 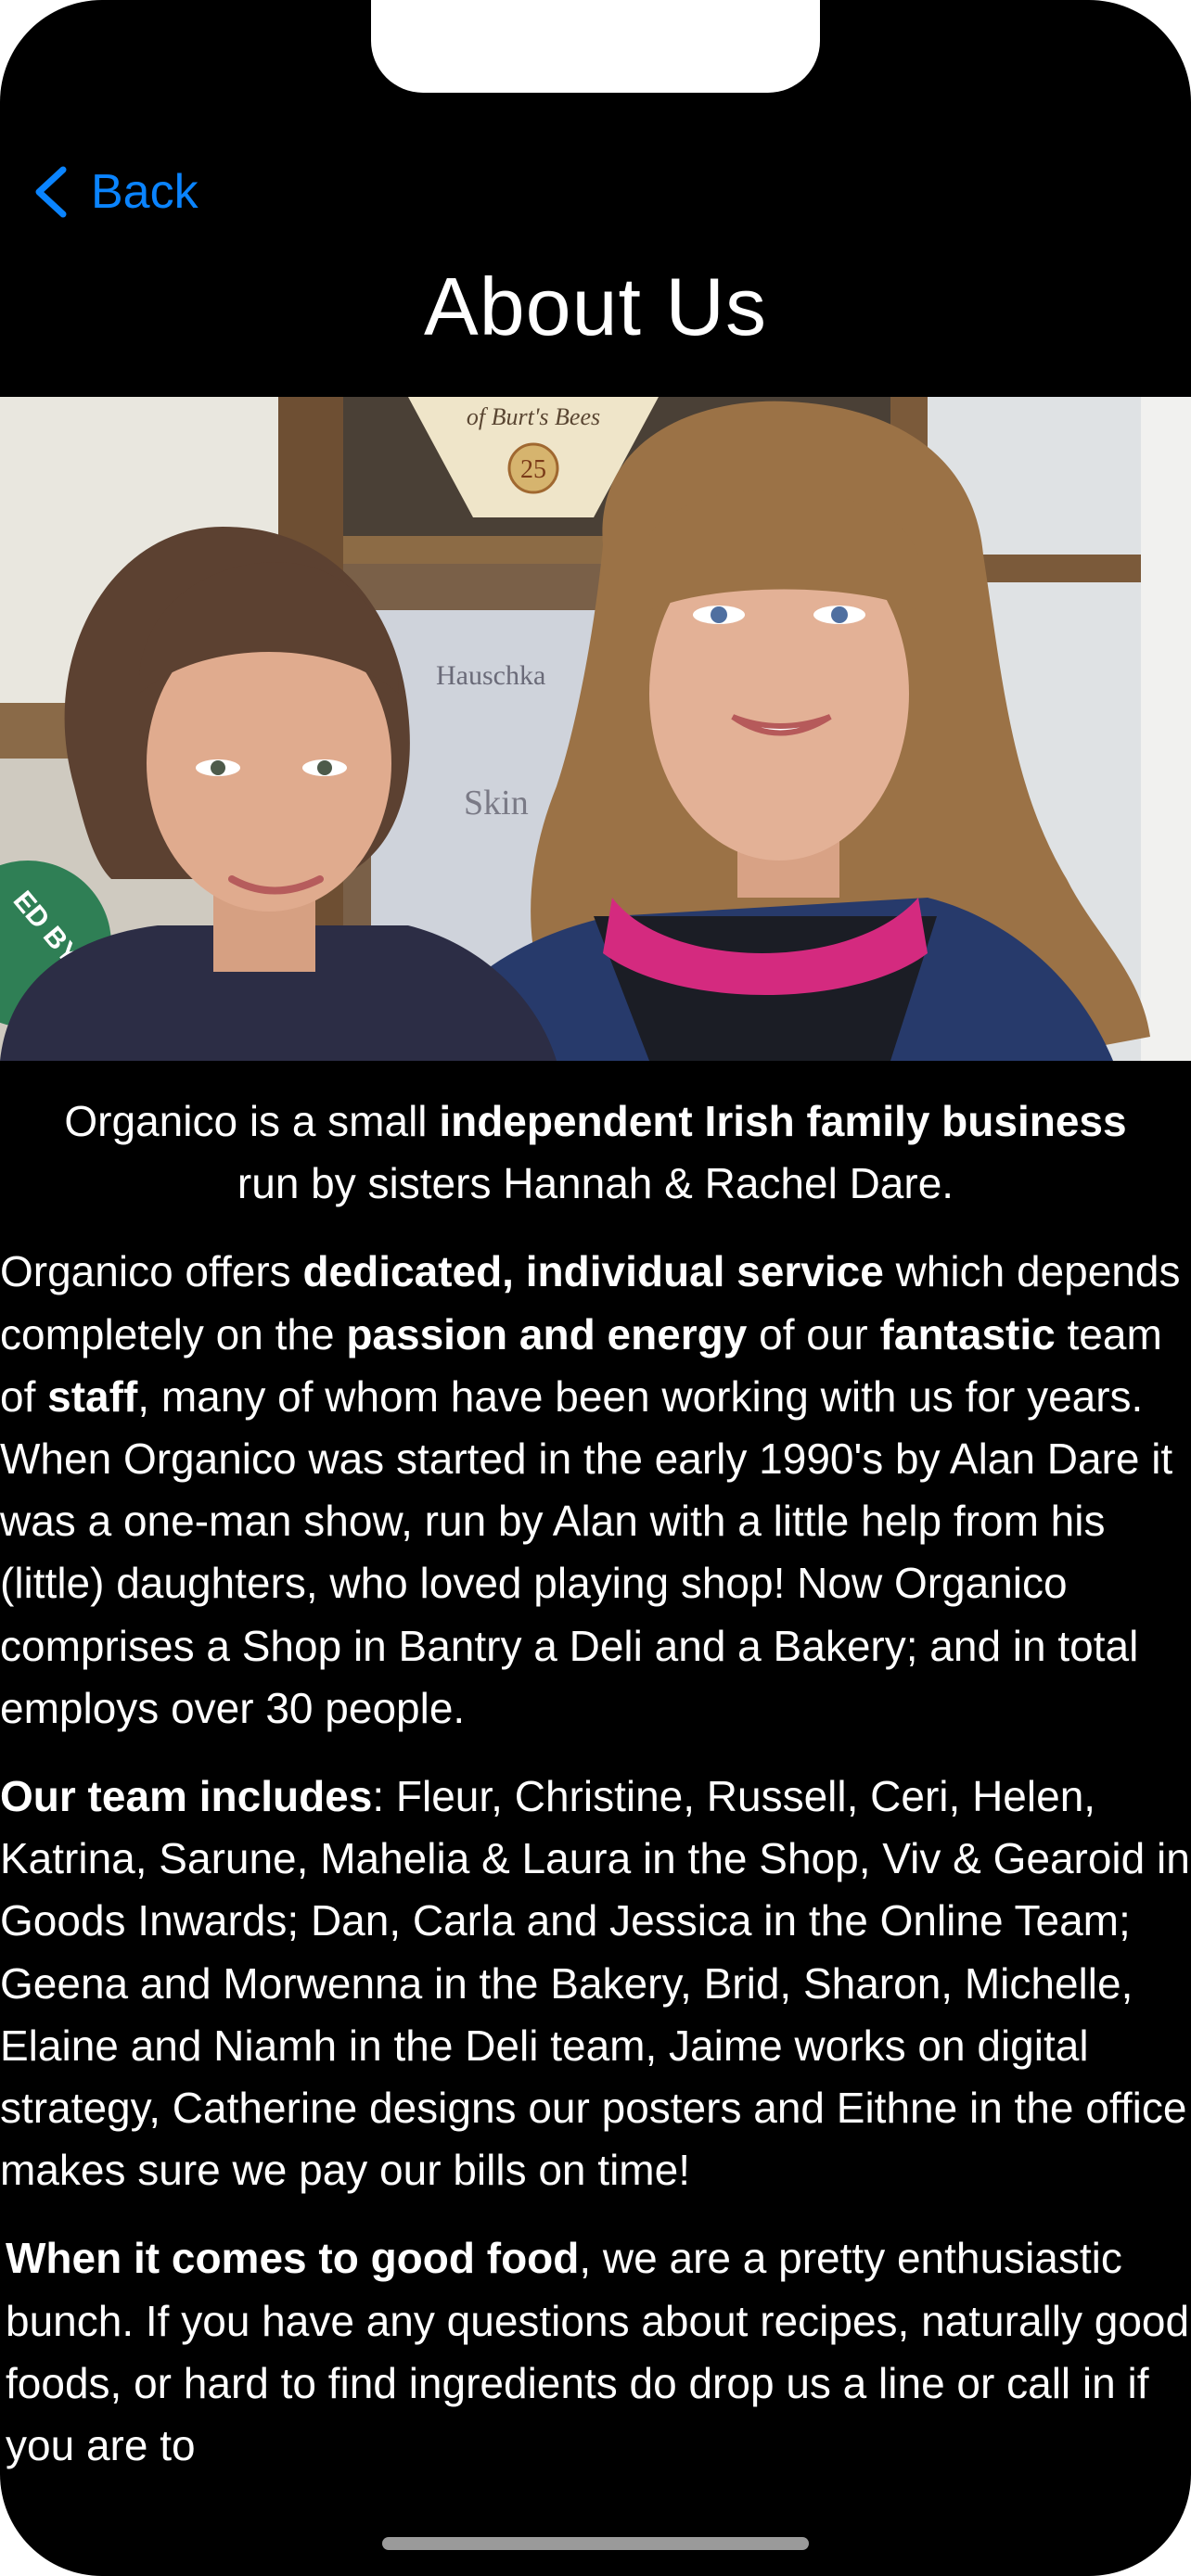 I want to click on sign-text: of Burt's Bees, so click(x=533, y=416).